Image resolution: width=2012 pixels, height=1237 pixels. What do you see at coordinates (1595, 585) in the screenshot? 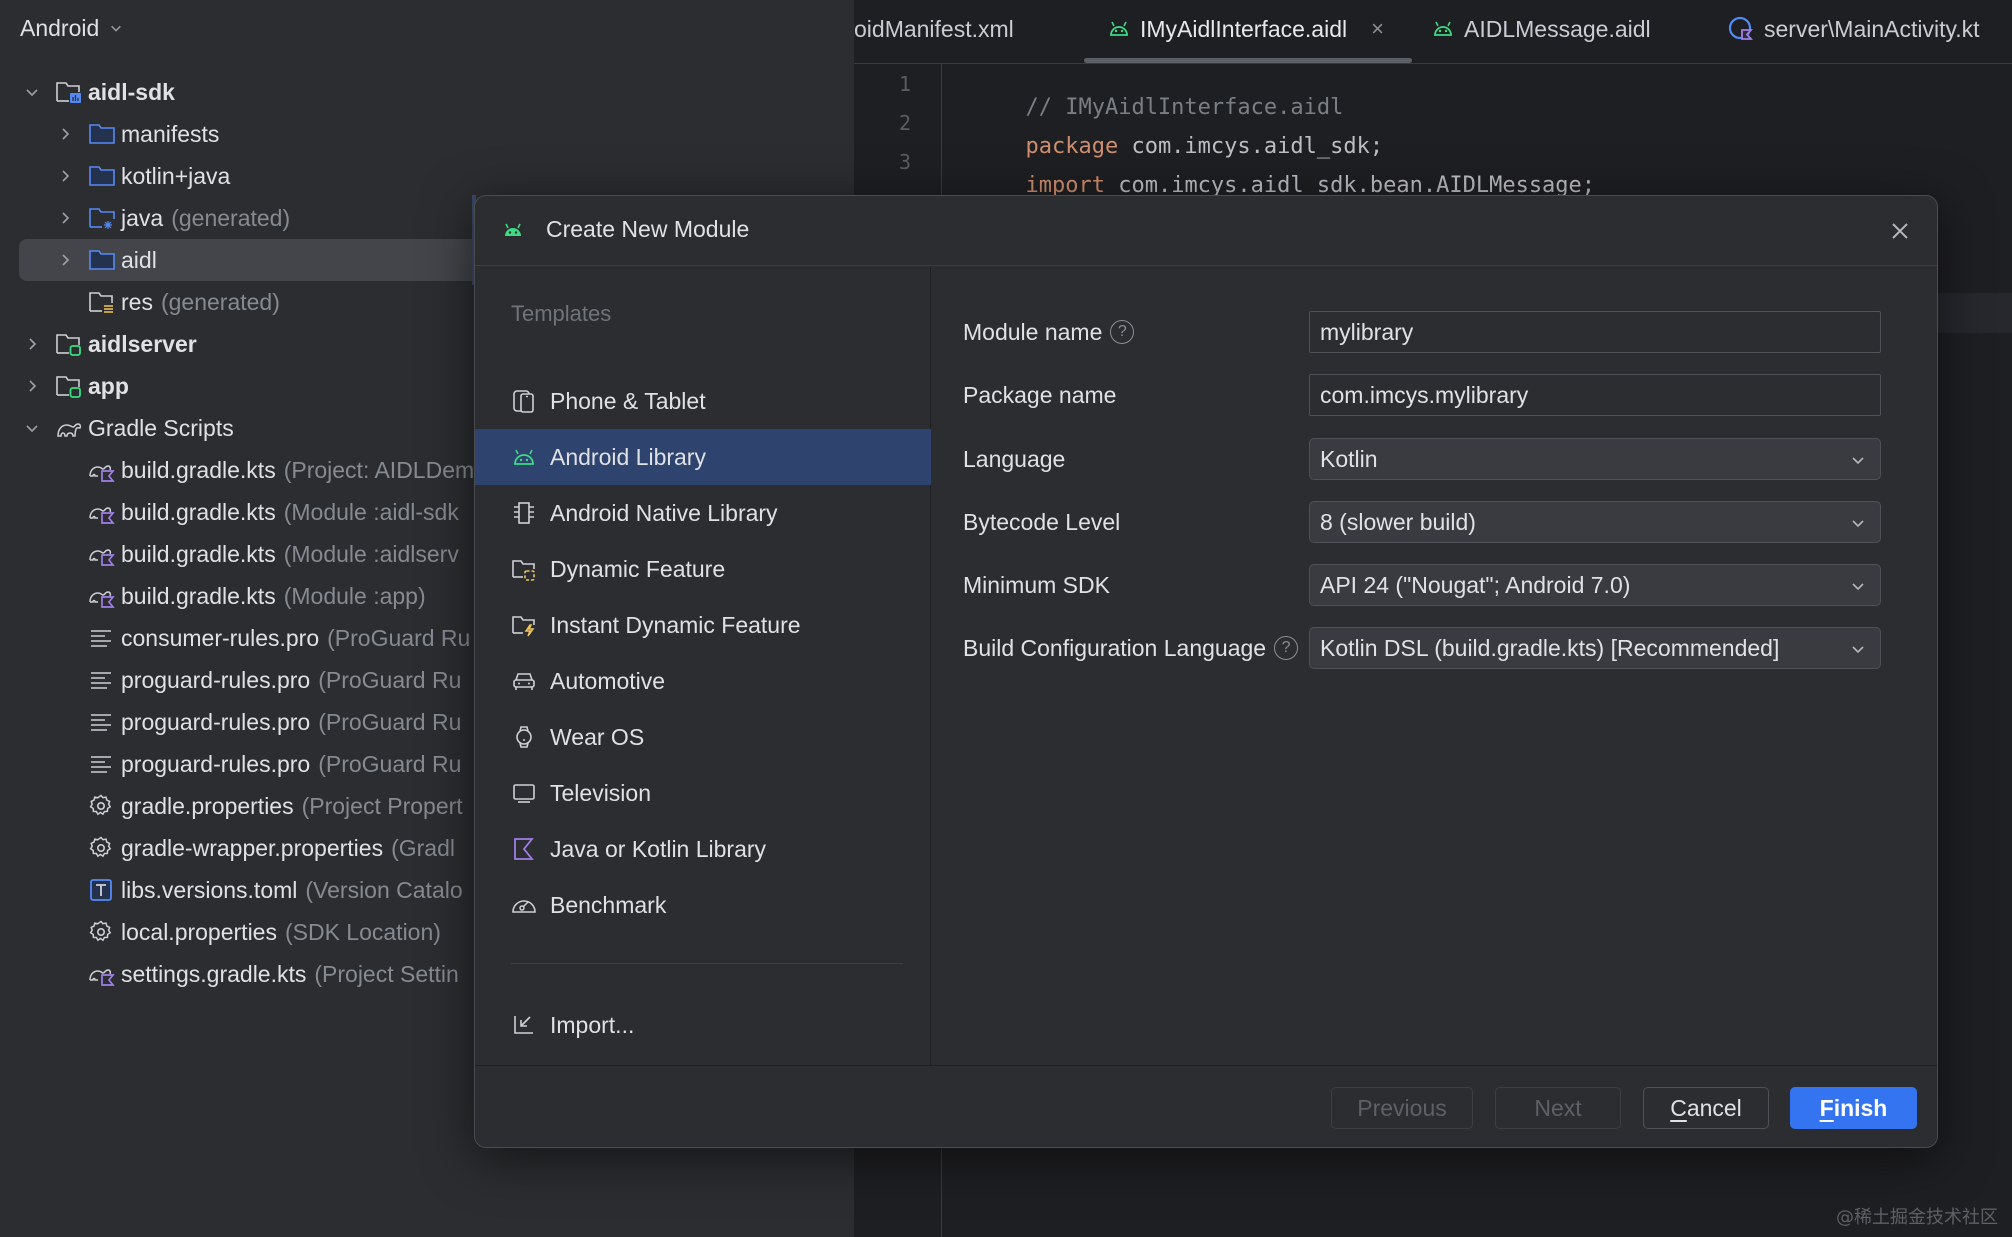
I see `minimum-sdk-select: API 24 ("Nougat"; Android 7.0)` at bounding box center [1595, 585].